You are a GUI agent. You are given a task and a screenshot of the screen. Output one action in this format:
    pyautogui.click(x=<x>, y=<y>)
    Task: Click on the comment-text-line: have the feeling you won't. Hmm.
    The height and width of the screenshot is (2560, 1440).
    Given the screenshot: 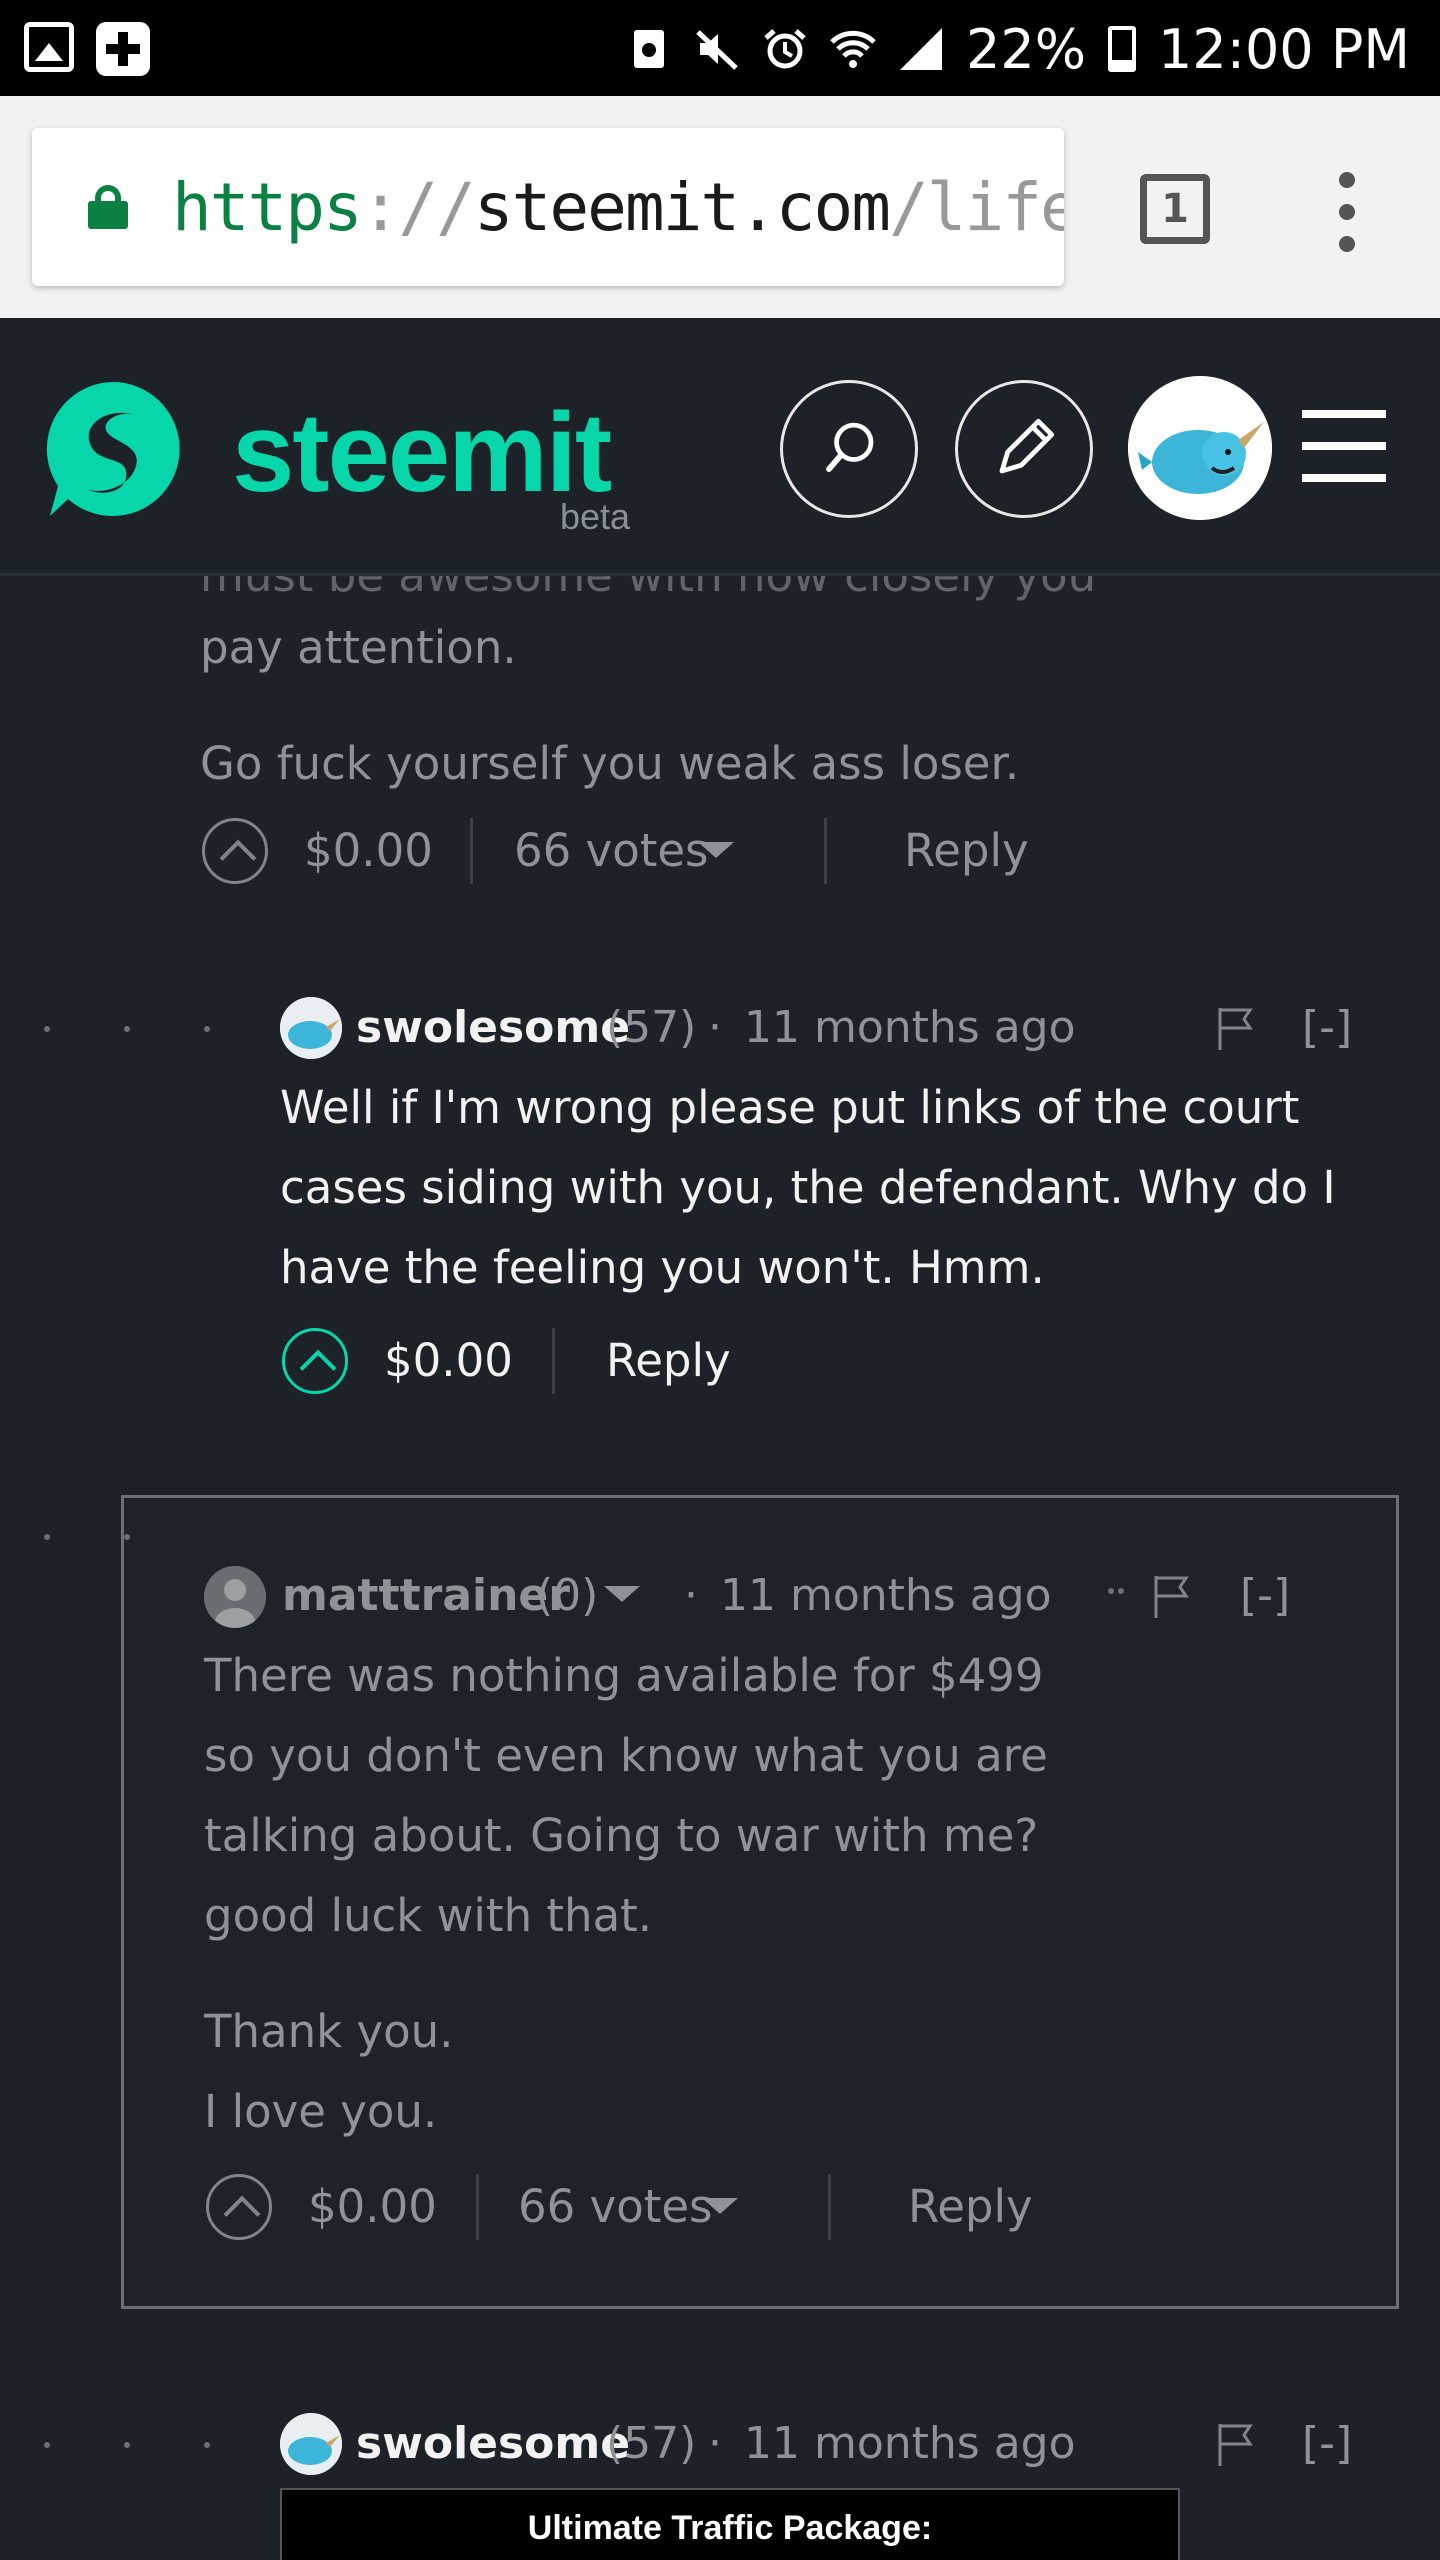 What is the action you would take?
    pyautogui.click(x=662, y=1267)
    